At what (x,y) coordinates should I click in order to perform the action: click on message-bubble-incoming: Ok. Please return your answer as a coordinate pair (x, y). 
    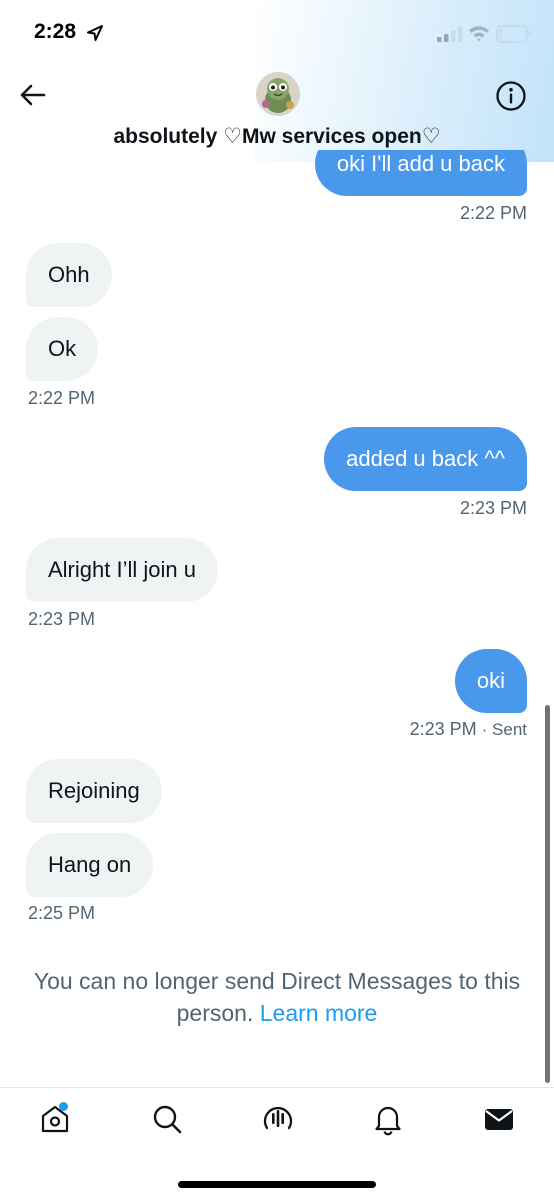
    Looking at the image, I should click on (62, 349).